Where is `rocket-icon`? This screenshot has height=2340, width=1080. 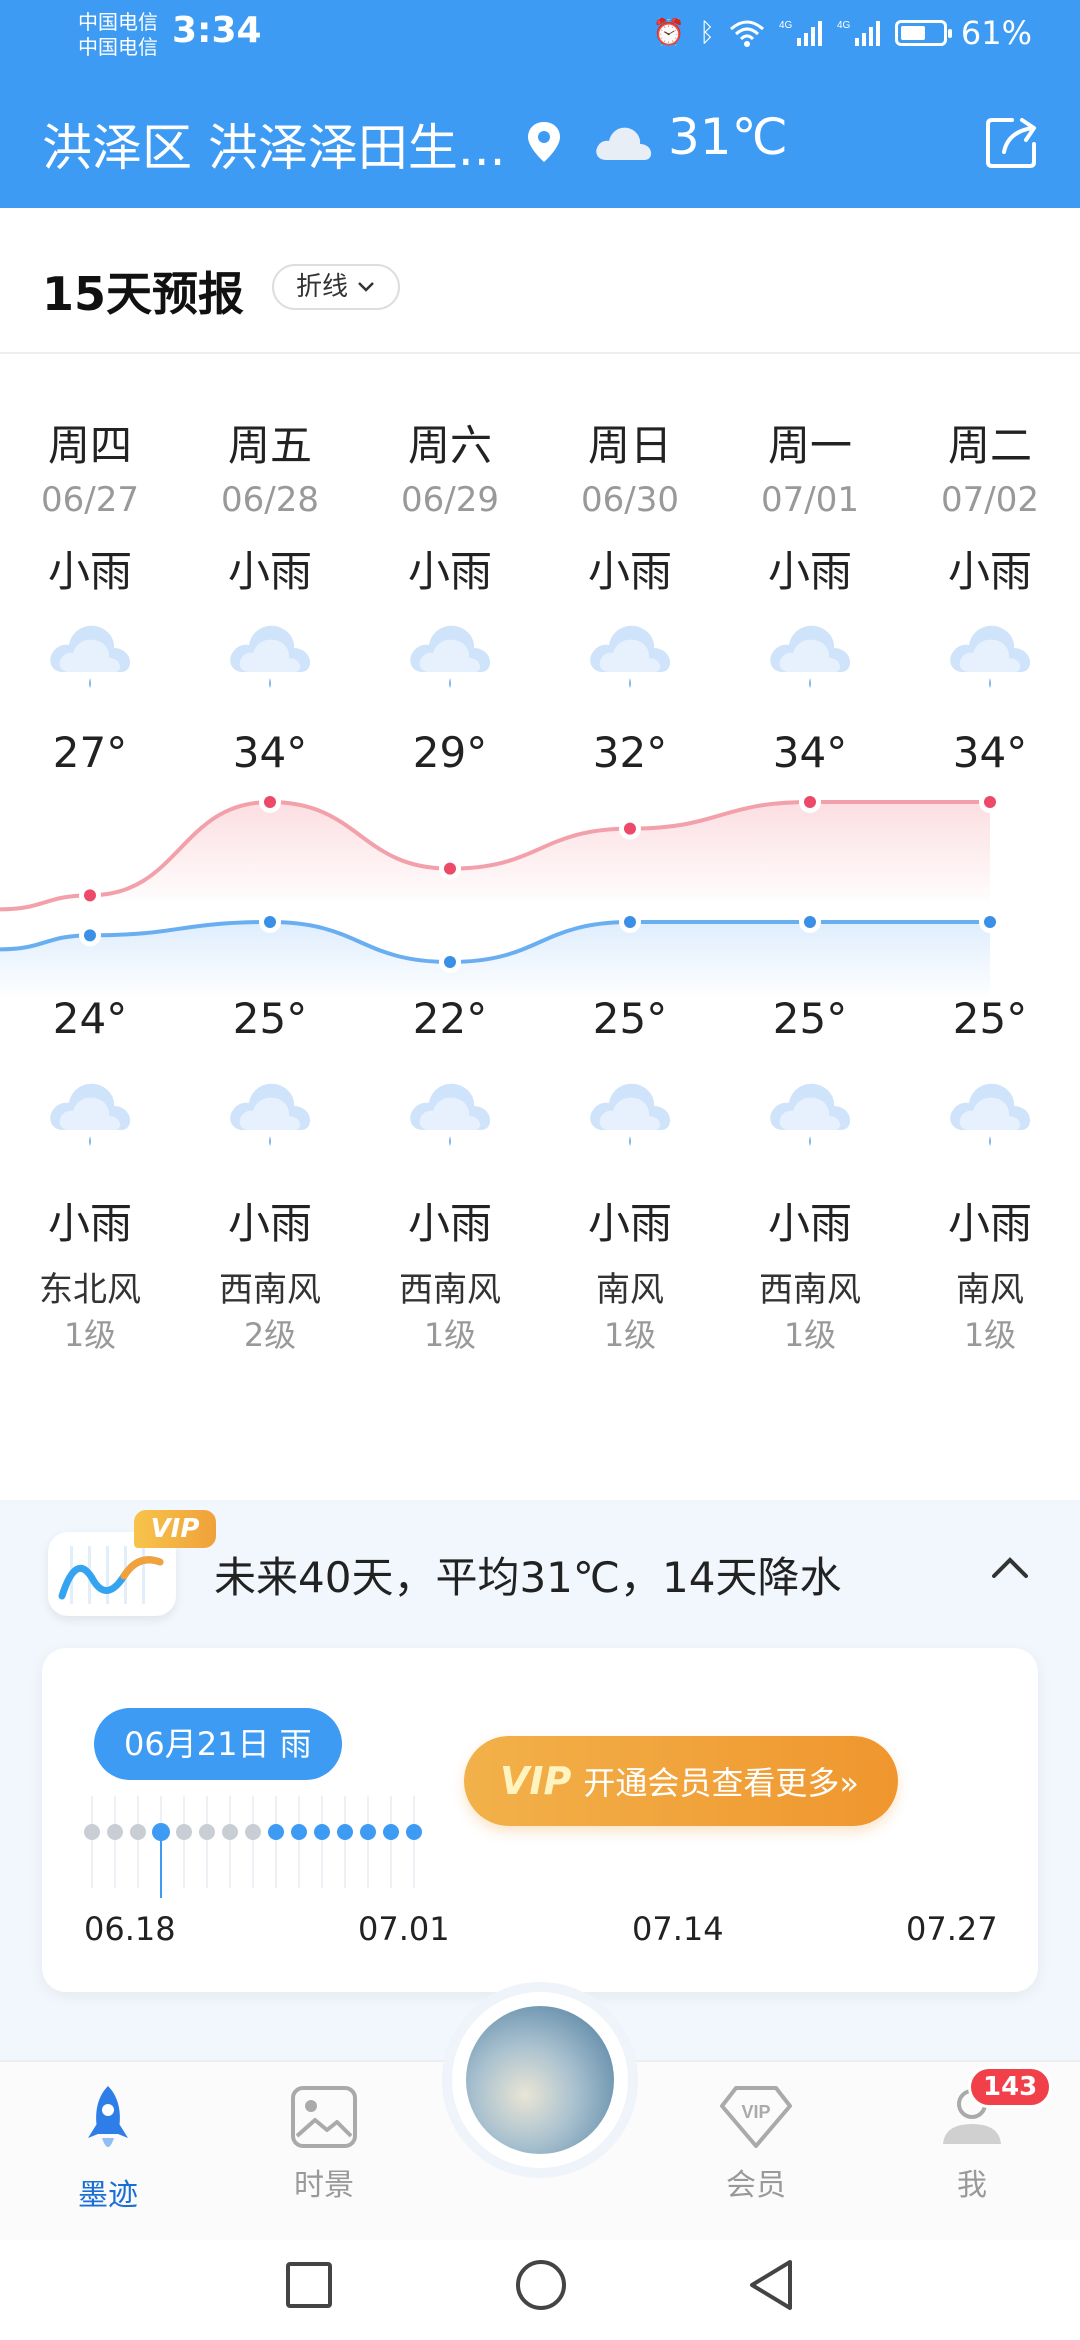
rocket-icon is located at coordinates (108, 2116).